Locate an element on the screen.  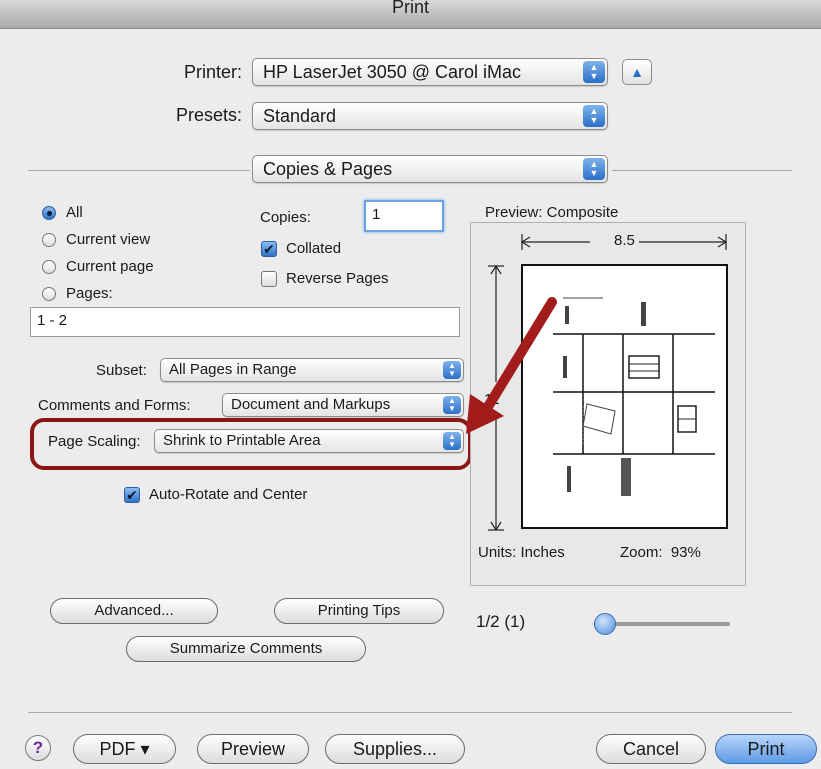
subset-label: Subset: is located at coordinates (121, 370).